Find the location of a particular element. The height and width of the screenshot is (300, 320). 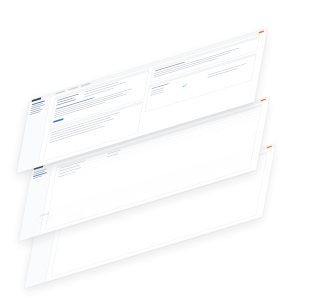

primary-button is located at coordinates (58, 120).